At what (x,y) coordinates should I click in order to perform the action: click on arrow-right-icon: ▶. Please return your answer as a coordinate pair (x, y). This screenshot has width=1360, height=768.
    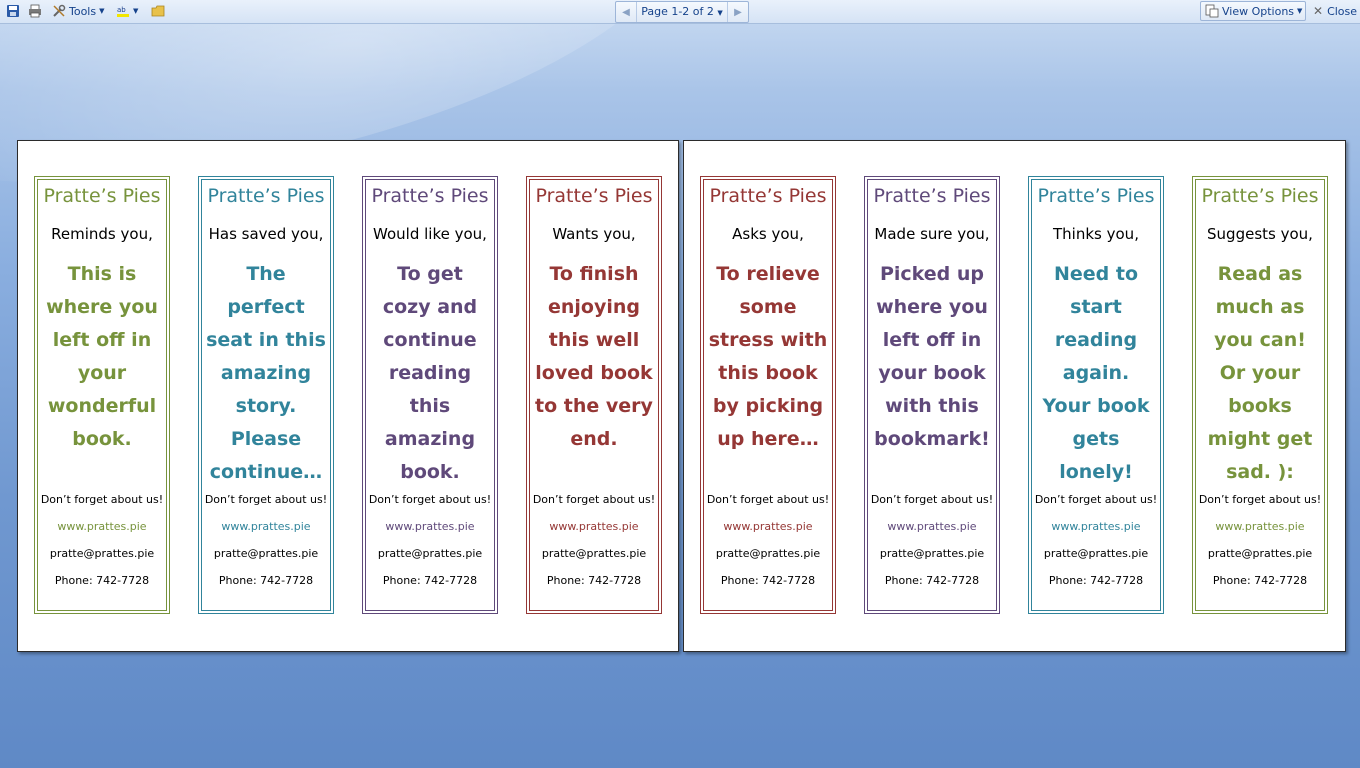
    Looking at the image, I should click on (738, 12).